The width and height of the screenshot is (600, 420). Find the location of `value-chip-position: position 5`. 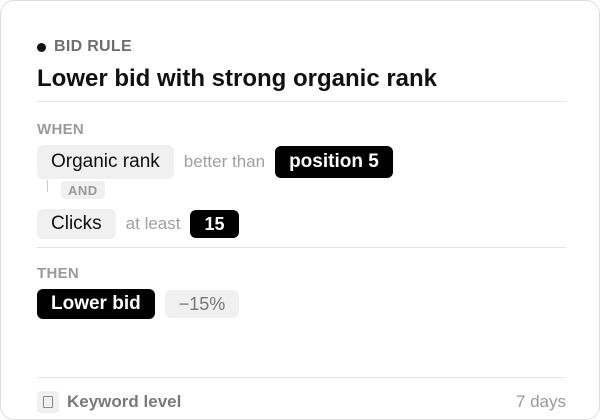

value-chip-position: position 5 is located at coordinates (334, 162).